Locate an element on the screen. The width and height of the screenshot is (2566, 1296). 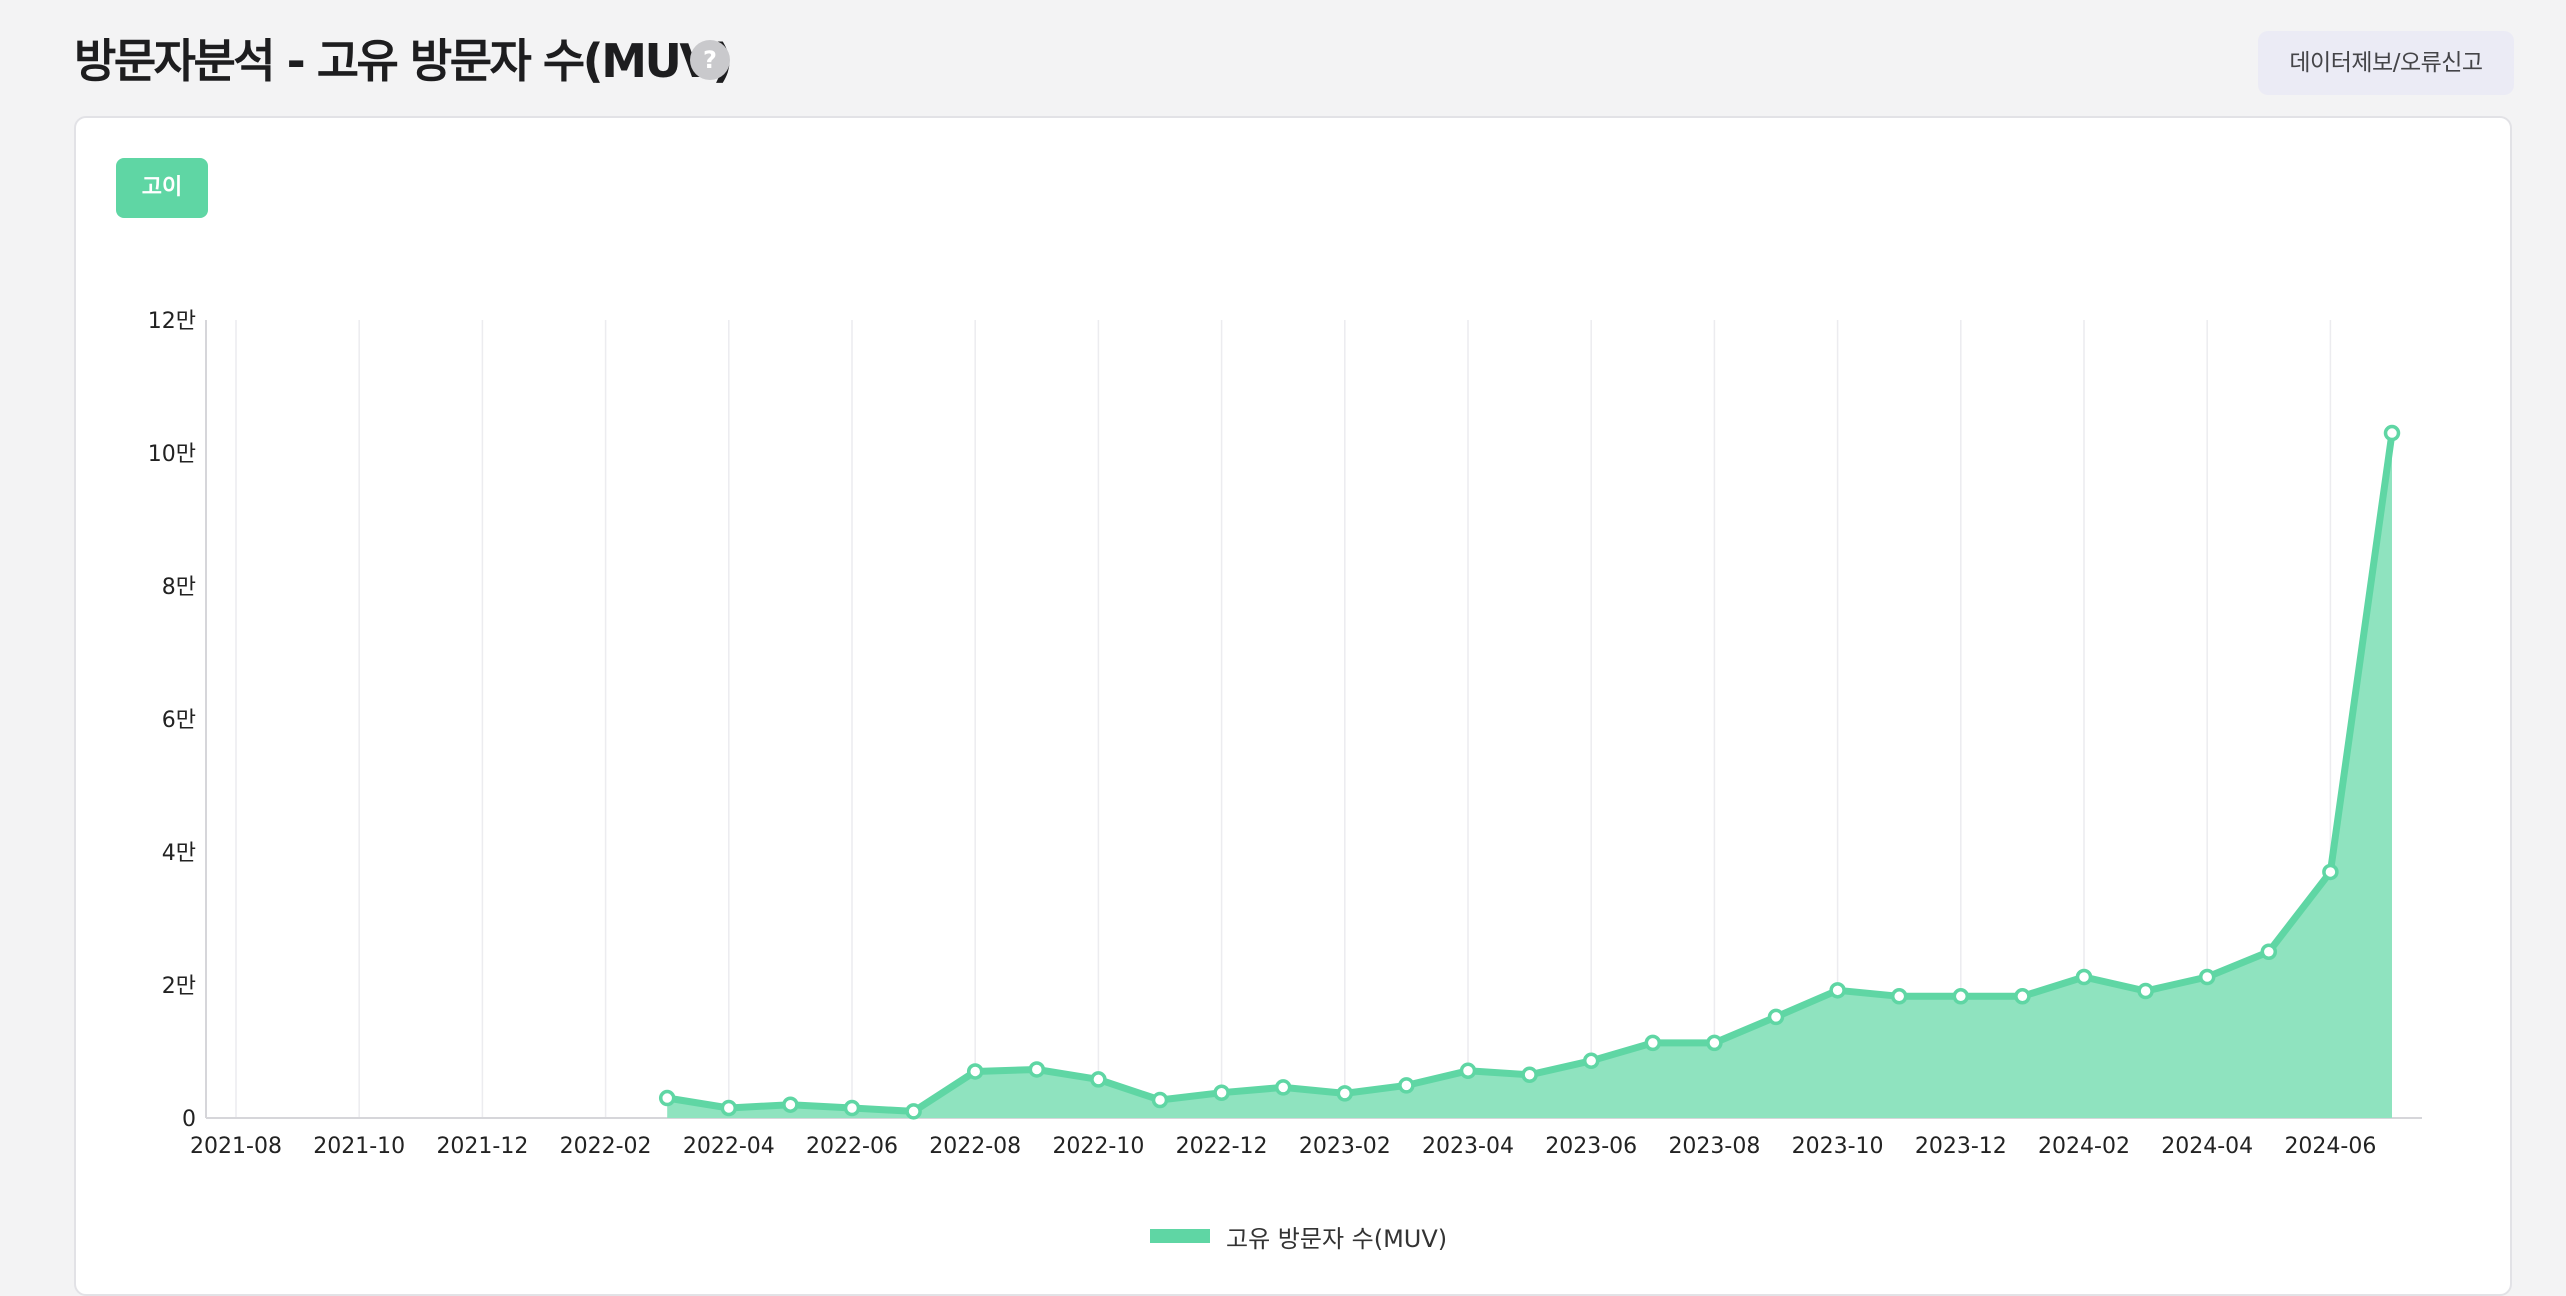
x-tick-label: 2022-02 is located at coordinates (606, 1146).